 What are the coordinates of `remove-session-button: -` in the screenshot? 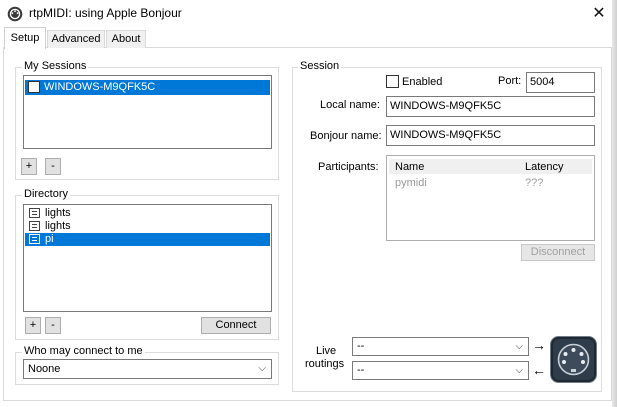 It's located at (53, 166).